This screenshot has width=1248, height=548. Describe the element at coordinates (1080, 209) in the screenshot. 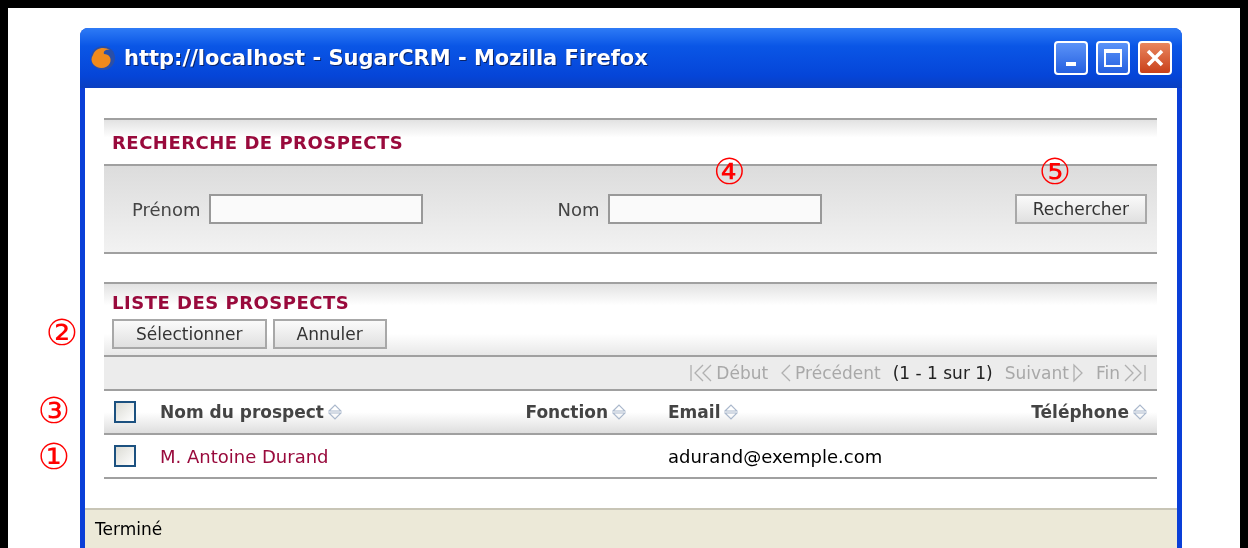

I see `search-button: Rechercher` at that location.